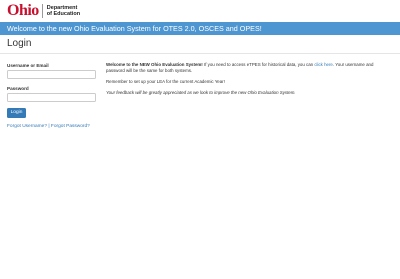  I want to click on dept-line-2: of Education, so click(63, 14).